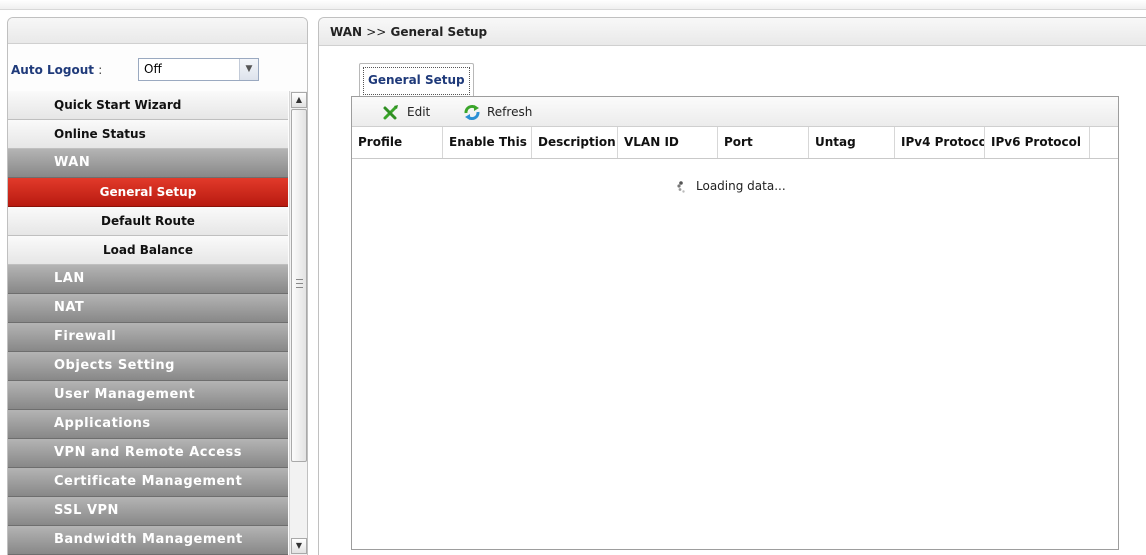  I want to click on auto-logout-label: Auto Logout :, so click(56, 70).